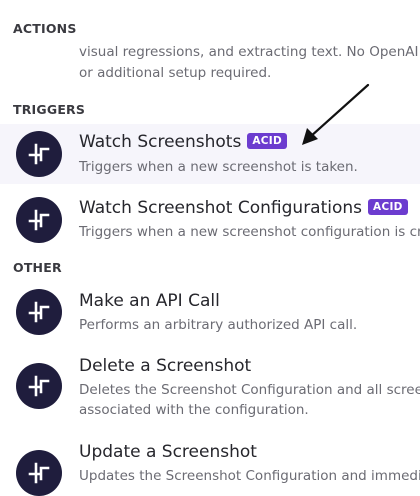 The width and height of the screenshot is (420, 496). Describe the element at coordinates (165, 366) in the screenshot. I see `action-title: Delete a Screenshot` at that location.